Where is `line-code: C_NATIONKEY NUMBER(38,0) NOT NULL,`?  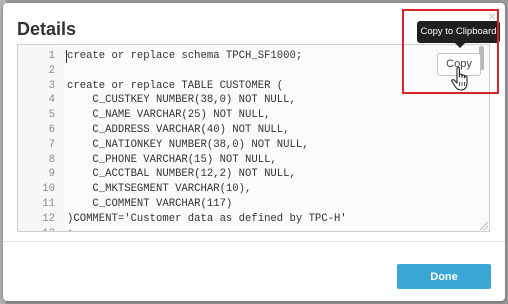 line-code: C_NATIONKEY NUMBER(38,0) NOT NULL, is located at coordinates (188, 144).